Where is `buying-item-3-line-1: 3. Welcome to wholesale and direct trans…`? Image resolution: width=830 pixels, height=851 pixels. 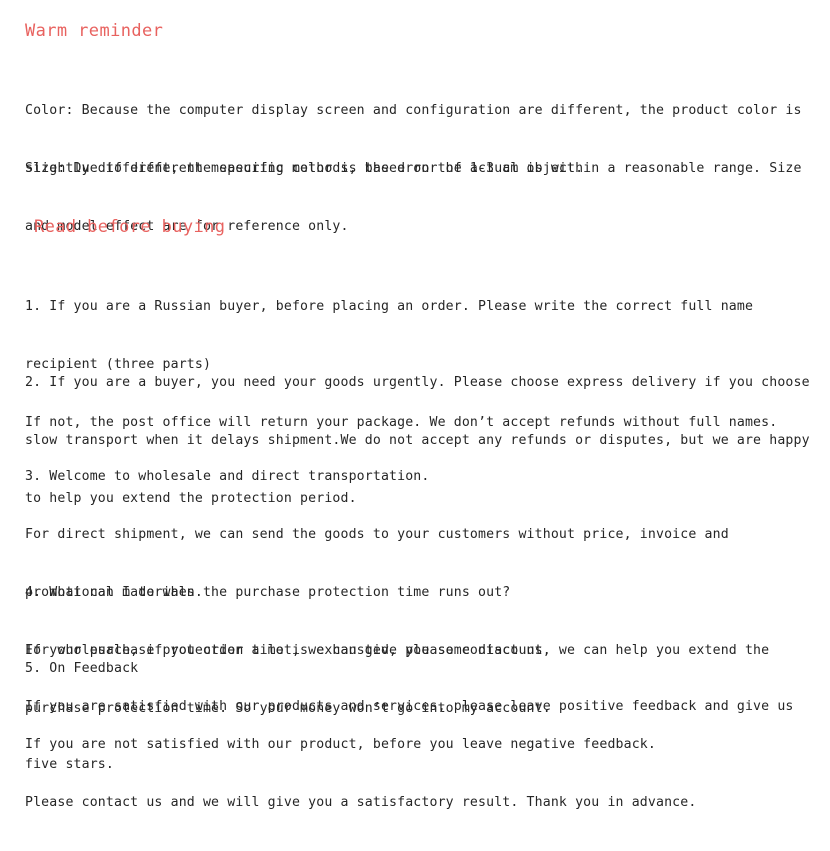 buying-item-3-line-1: 3. Welcome to wholesale and direct trans… is located at coordinates (227, 476).